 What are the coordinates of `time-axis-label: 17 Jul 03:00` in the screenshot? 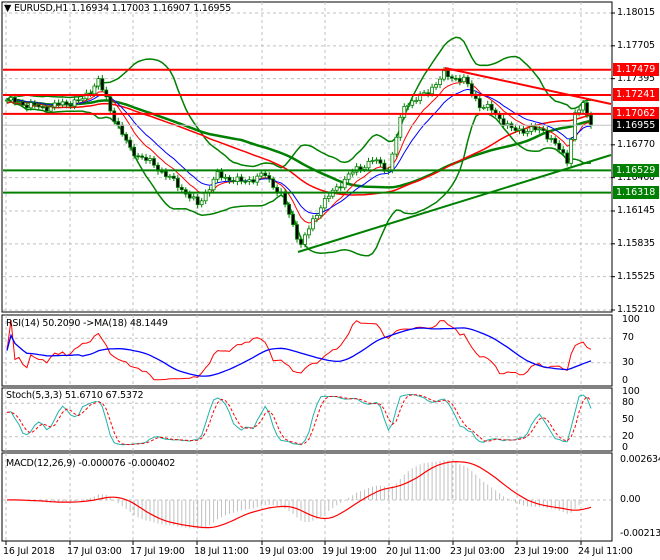 It's located at (94, 551).